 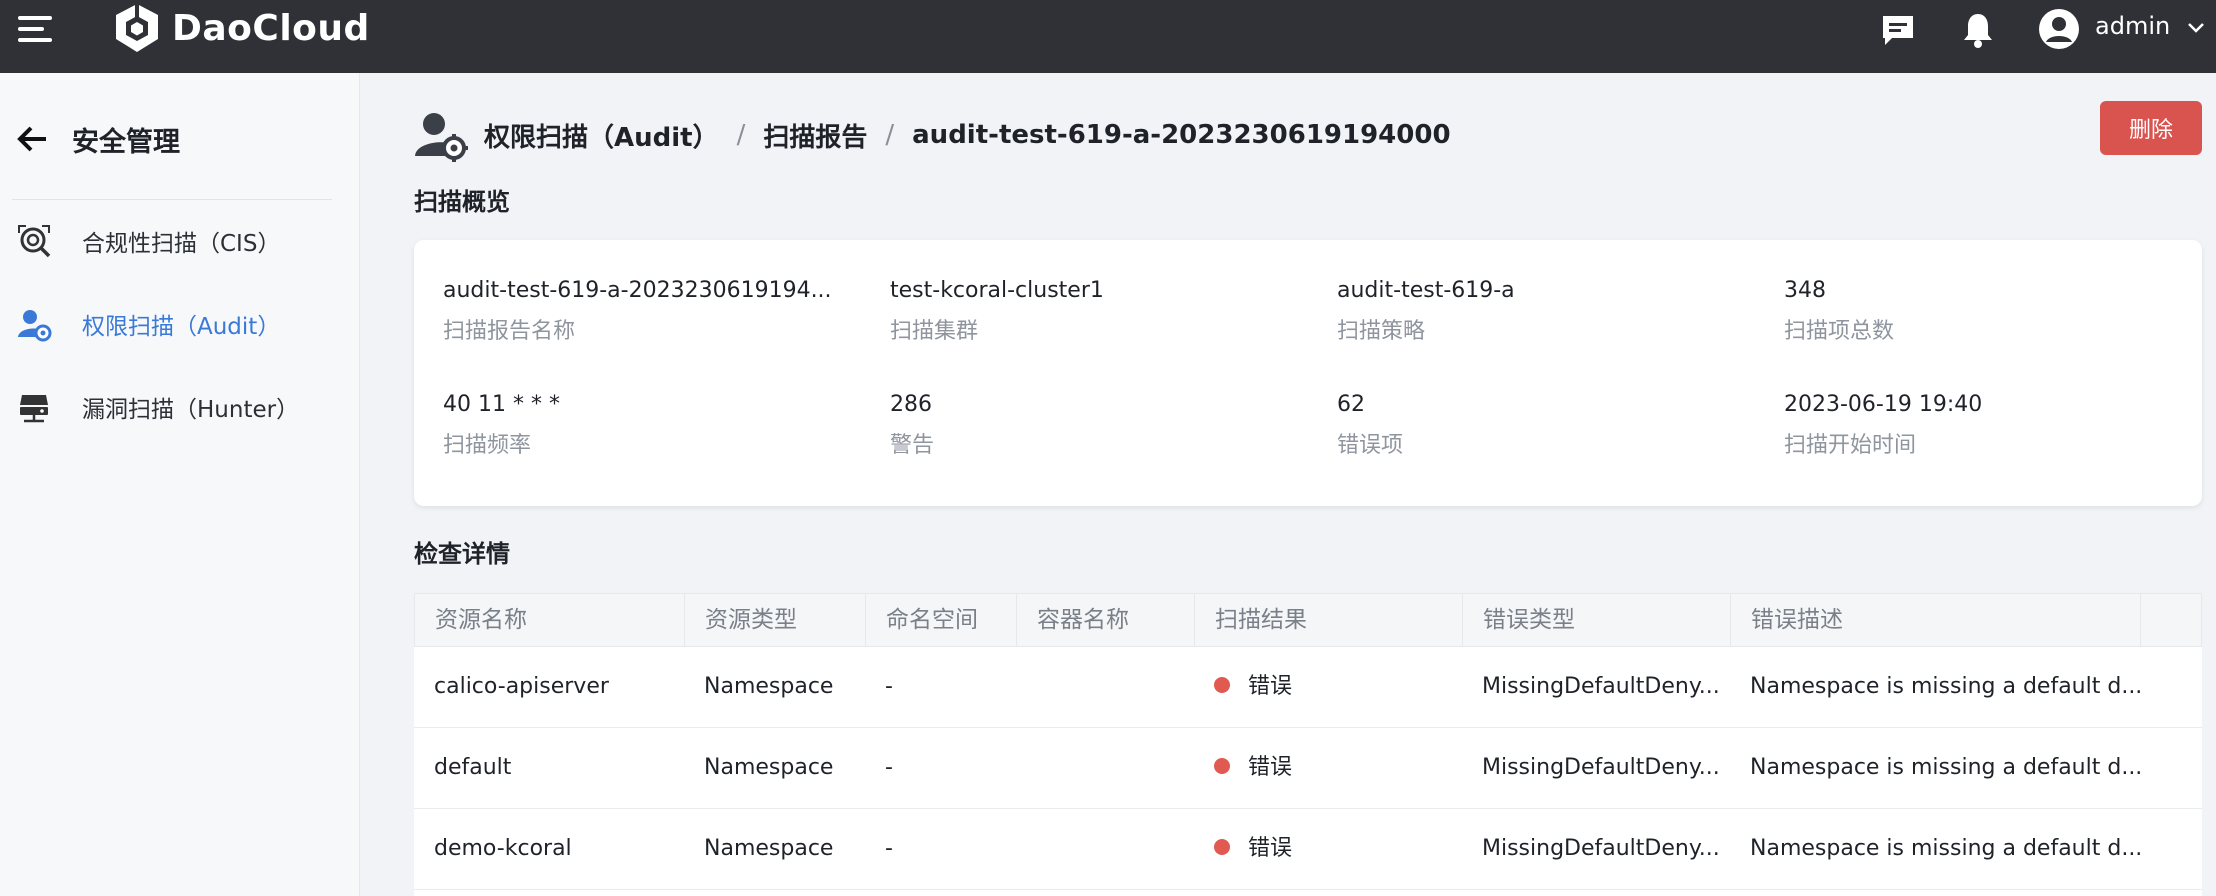 What do you see at coordinates (815, 135) in the screenshot?
I see `breadcrumb-report: 扫描报告` at bounding box center [815, 135].